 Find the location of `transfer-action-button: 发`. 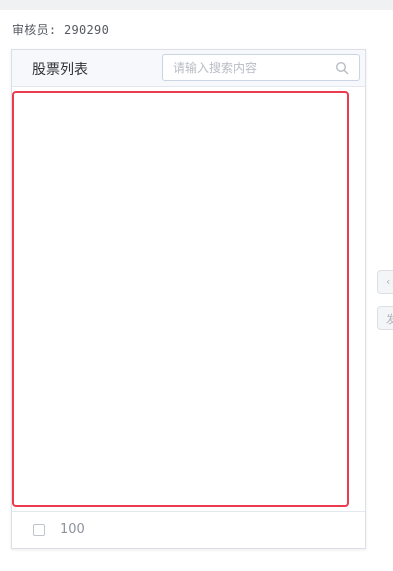

transfer-action-button: 发 is located at coordinates (385, 318).